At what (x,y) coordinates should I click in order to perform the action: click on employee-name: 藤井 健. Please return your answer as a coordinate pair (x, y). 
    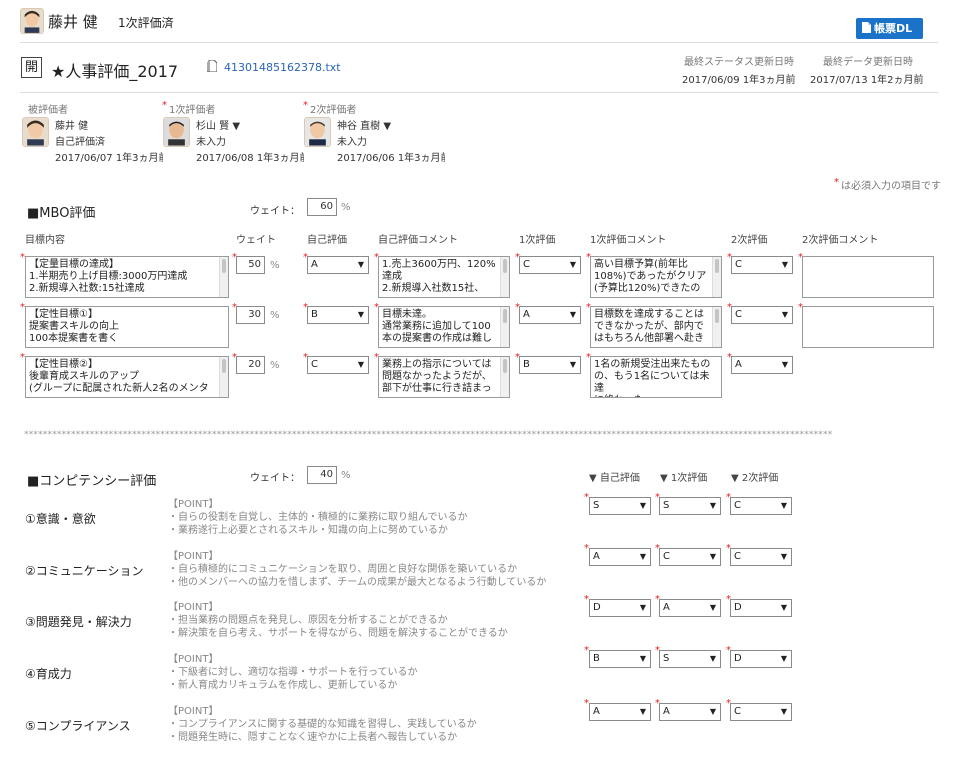
    Looking at the image, I should click on (73, 22).